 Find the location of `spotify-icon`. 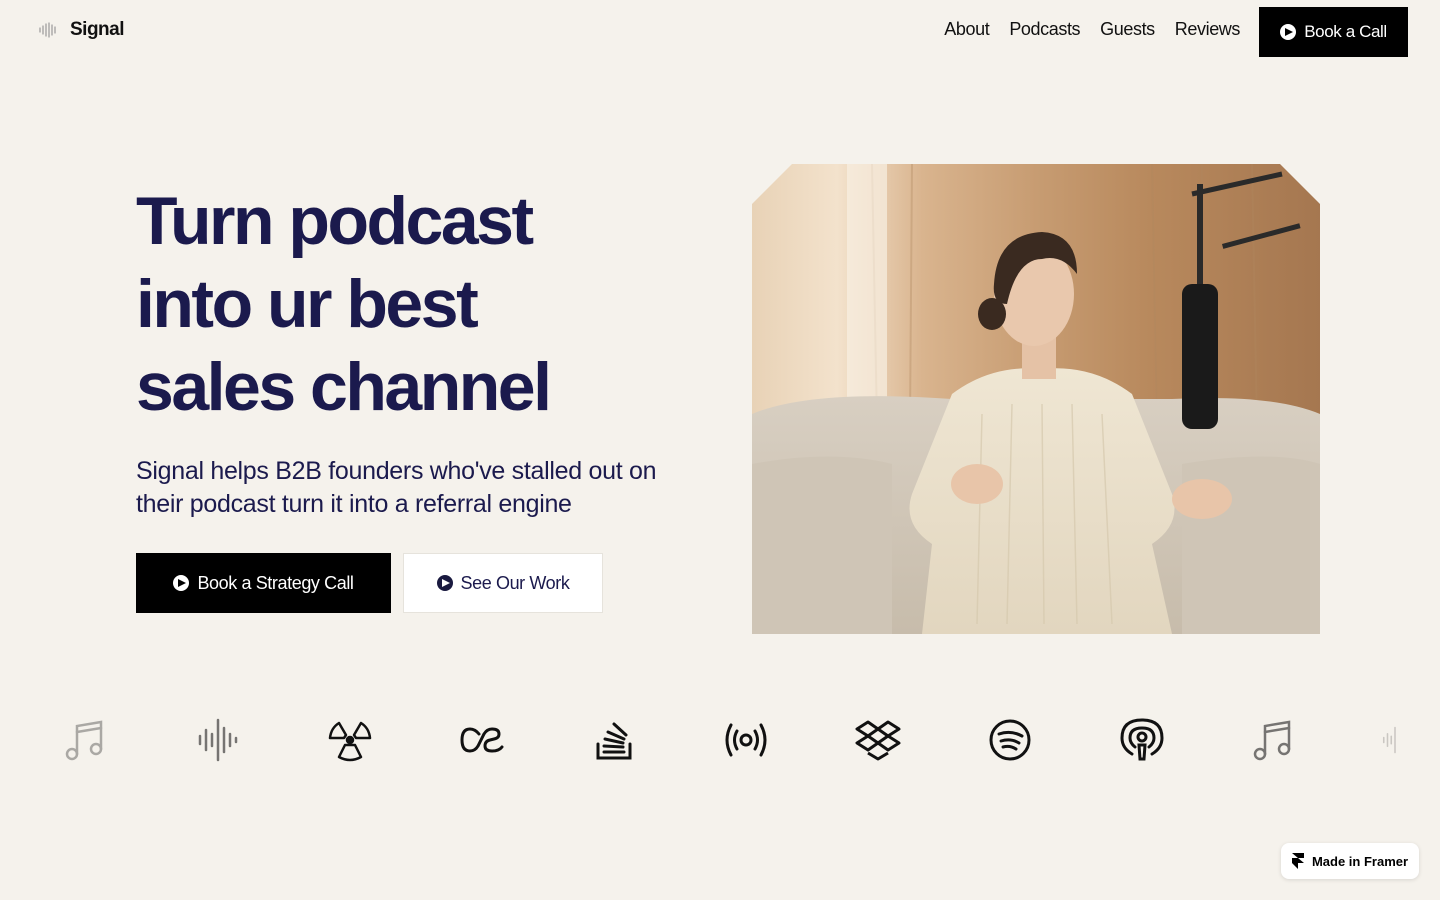

spotify-icon is located at coordinates (1010, 740).